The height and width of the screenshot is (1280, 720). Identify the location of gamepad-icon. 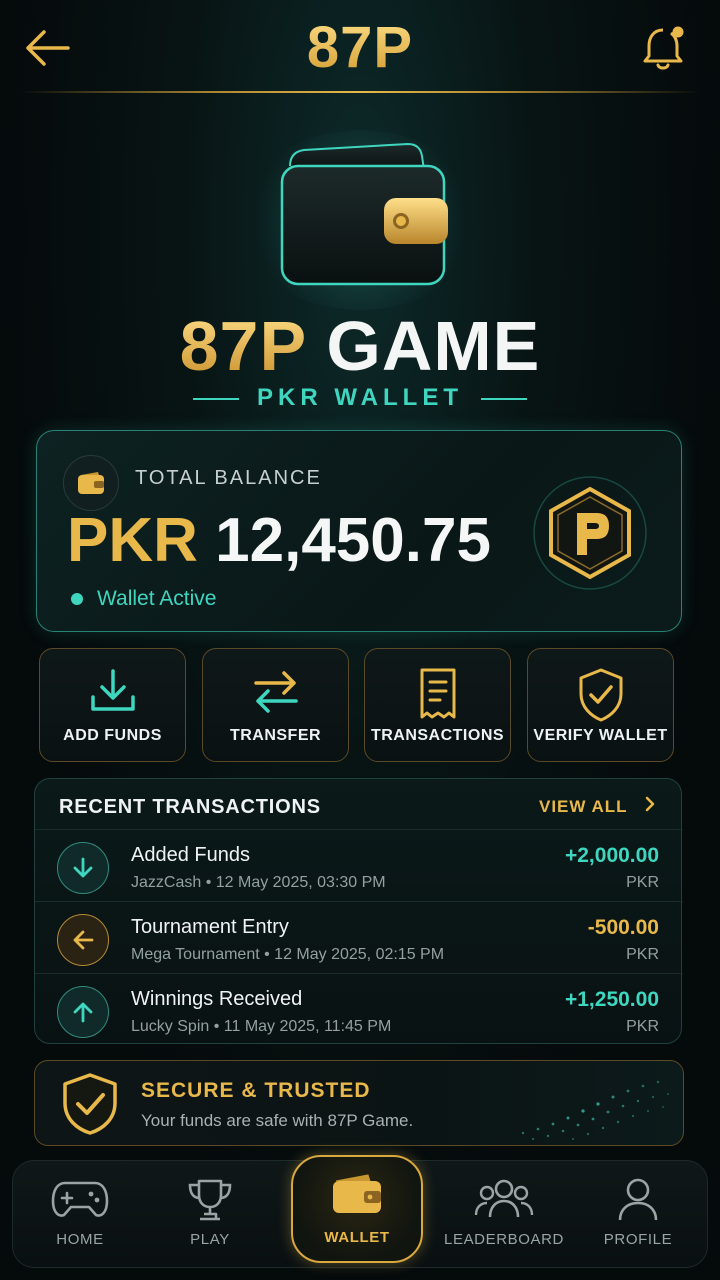
(80, 1199).